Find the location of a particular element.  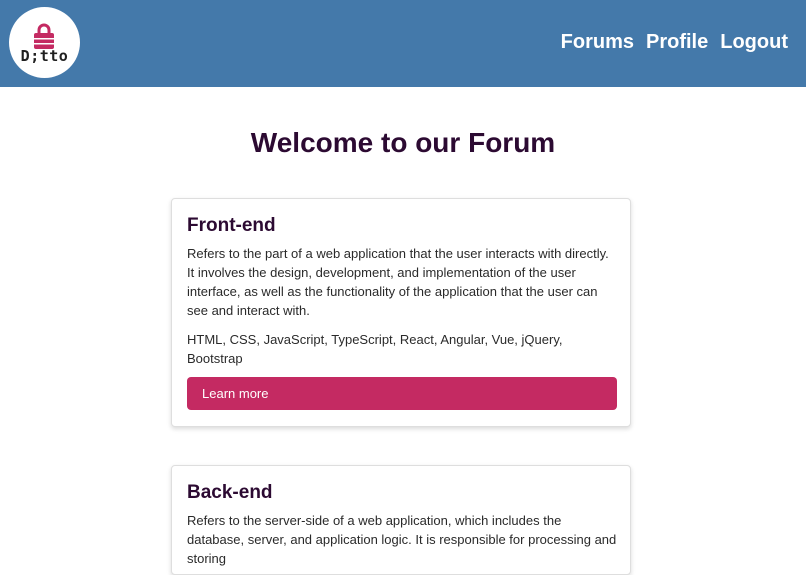

nav-logout-link: Logout is located at coordinates (754, 42).